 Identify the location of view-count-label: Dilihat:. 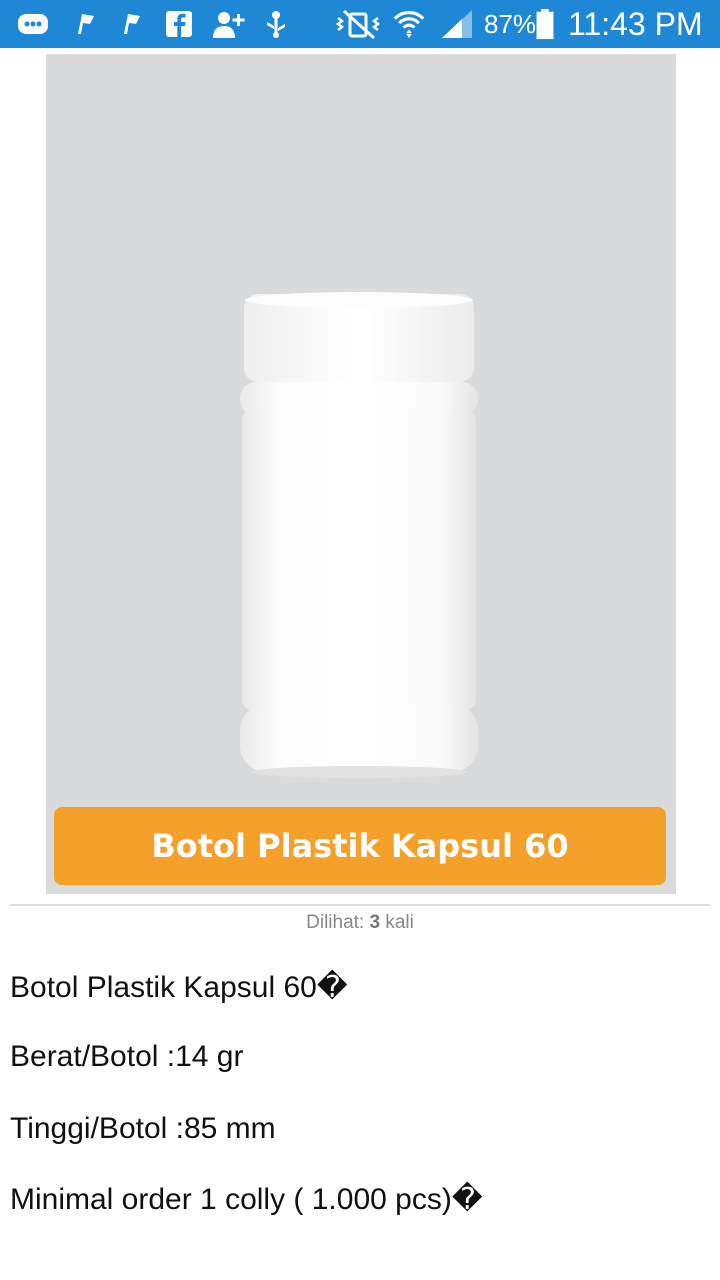
(335, 922).